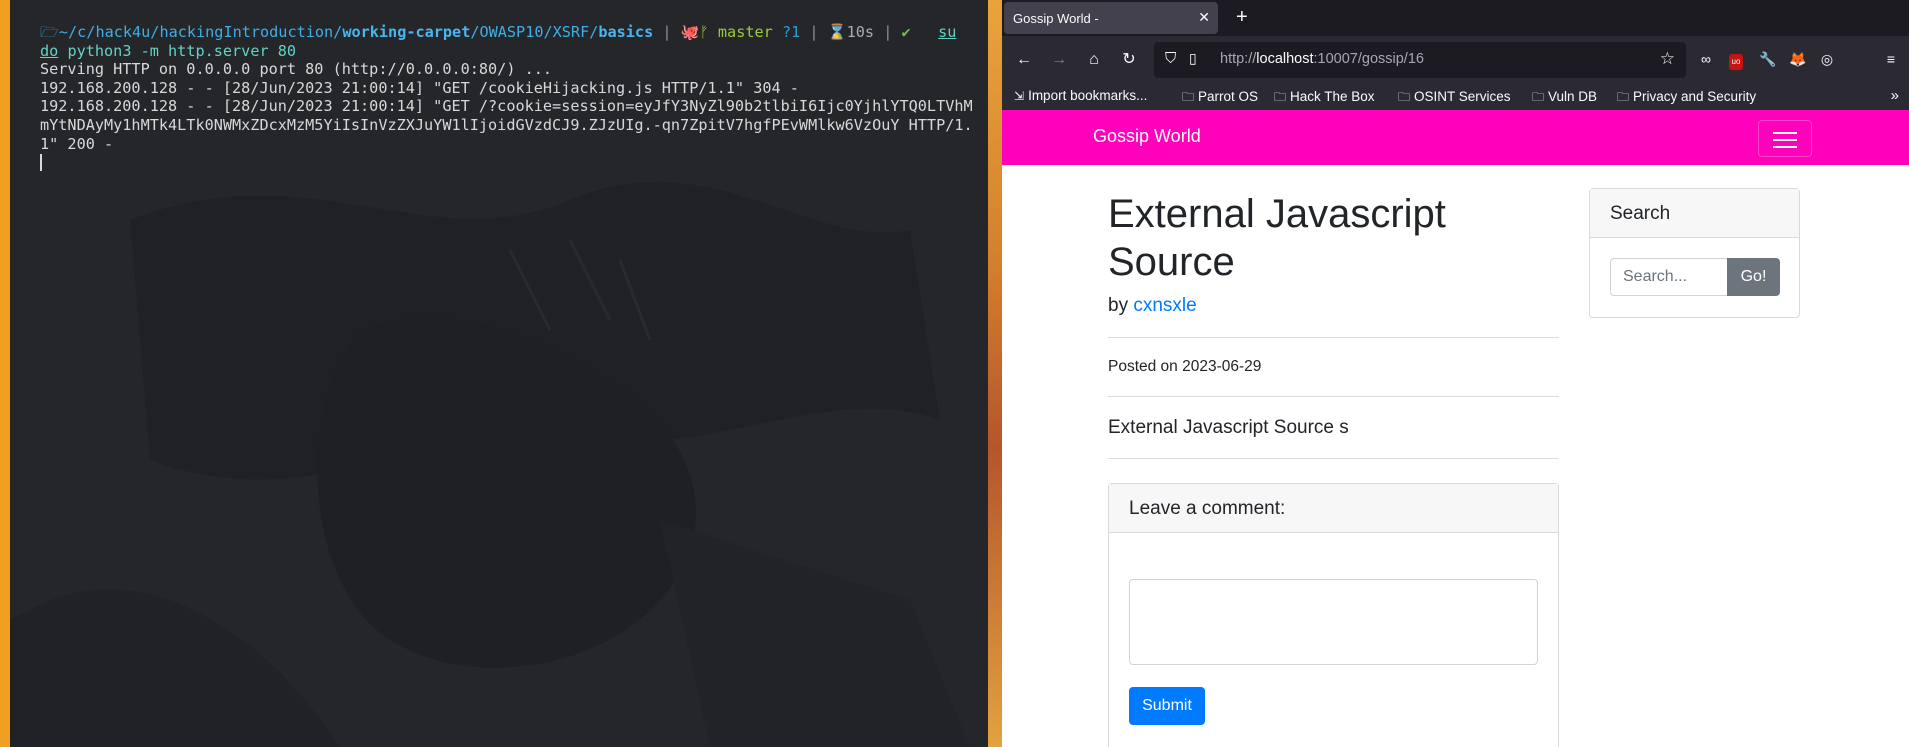  What do you see at coordinates (1024, 60) in the screenshot?
I see `back-arrow-icon: ←` at bounding box center [1024, 60].